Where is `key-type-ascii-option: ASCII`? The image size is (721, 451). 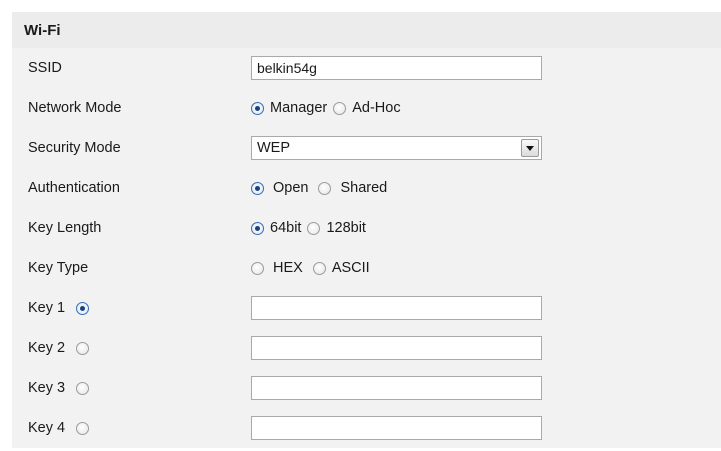
key-type-ascii-option: ASCII is located at coordinates (341, 268).